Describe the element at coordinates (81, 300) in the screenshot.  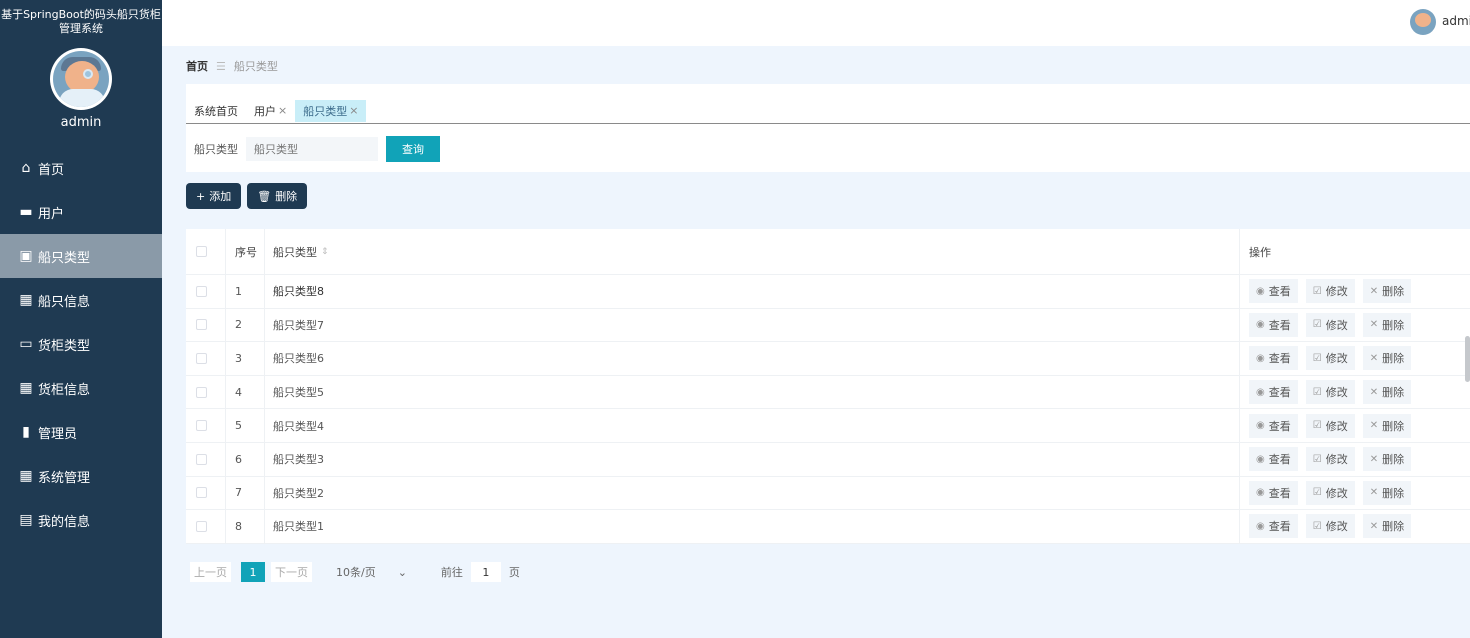
I see `sidebar-item-3: ▦ 船只信息` at that location.